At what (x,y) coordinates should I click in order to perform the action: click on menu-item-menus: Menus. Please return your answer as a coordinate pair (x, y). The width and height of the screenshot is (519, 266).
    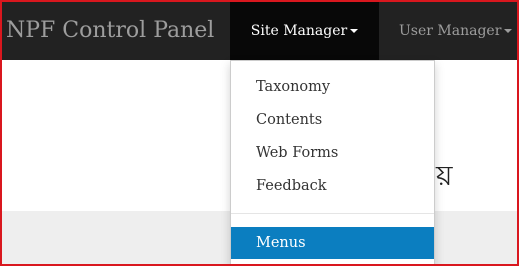
    Looking at the image, I should click on (332, 243).